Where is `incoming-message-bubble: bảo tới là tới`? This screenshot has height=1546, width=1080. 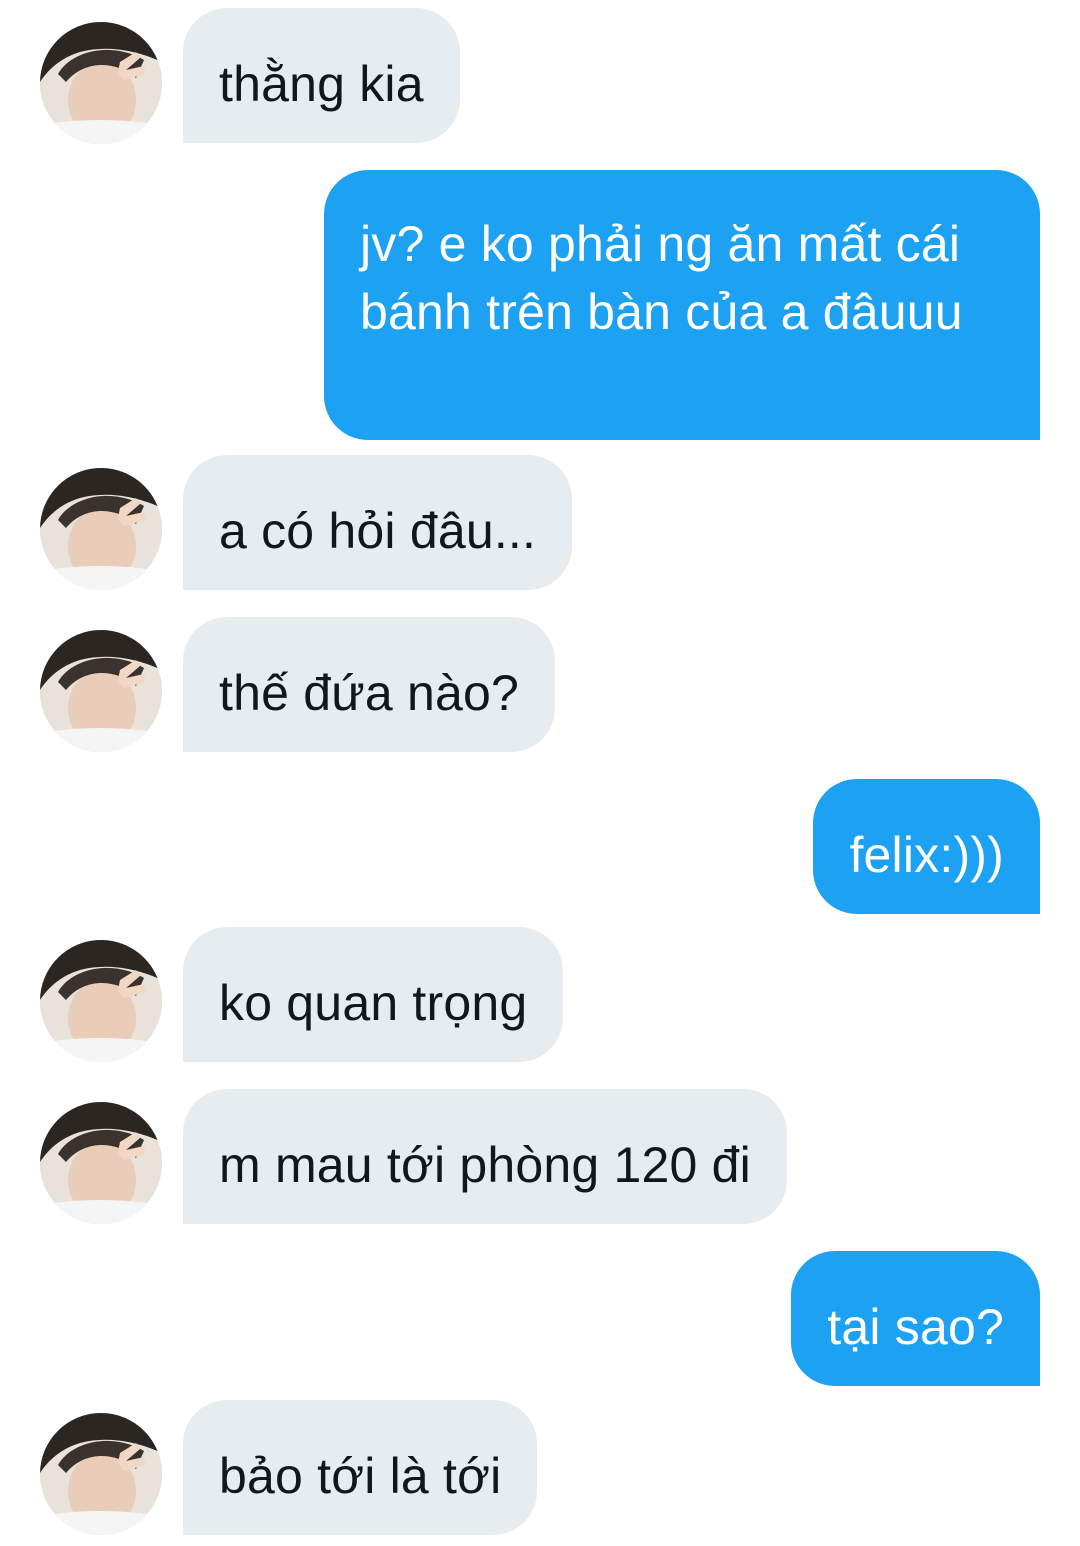 incoming-message-bubble: bảo tới là tới is located at coordinates (360, 1467).